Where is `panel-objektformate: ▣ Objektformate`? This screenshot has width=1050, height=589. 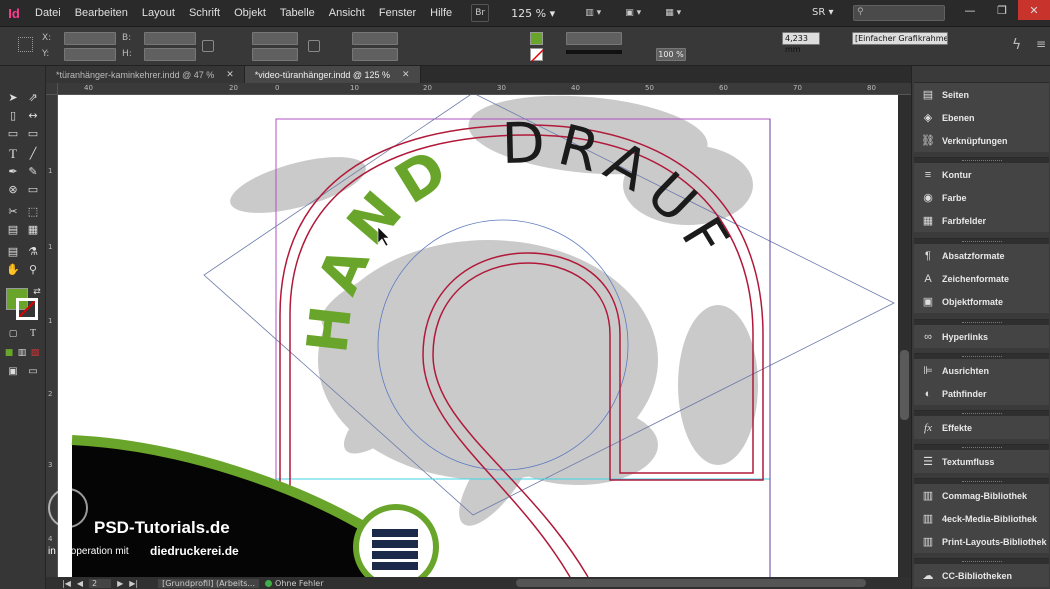
panel-objektformate: ▣ Objektformate is located at coordinates (981, 301).